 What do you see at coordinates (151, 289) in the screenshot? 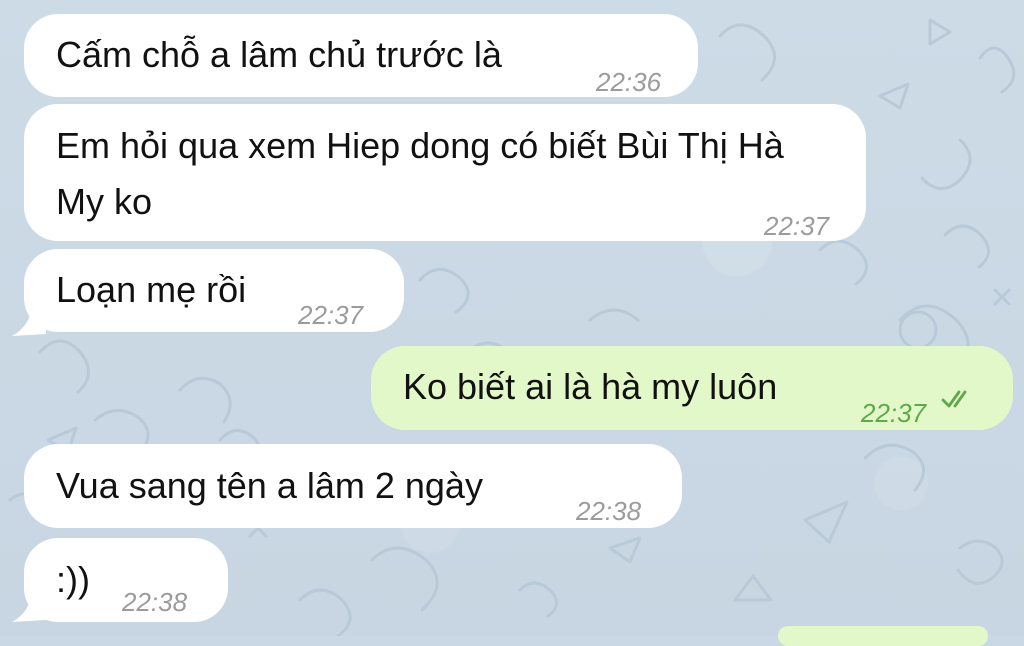
I see `message-text: Loạn mẹ rồi` at bounding box center [151, 289].